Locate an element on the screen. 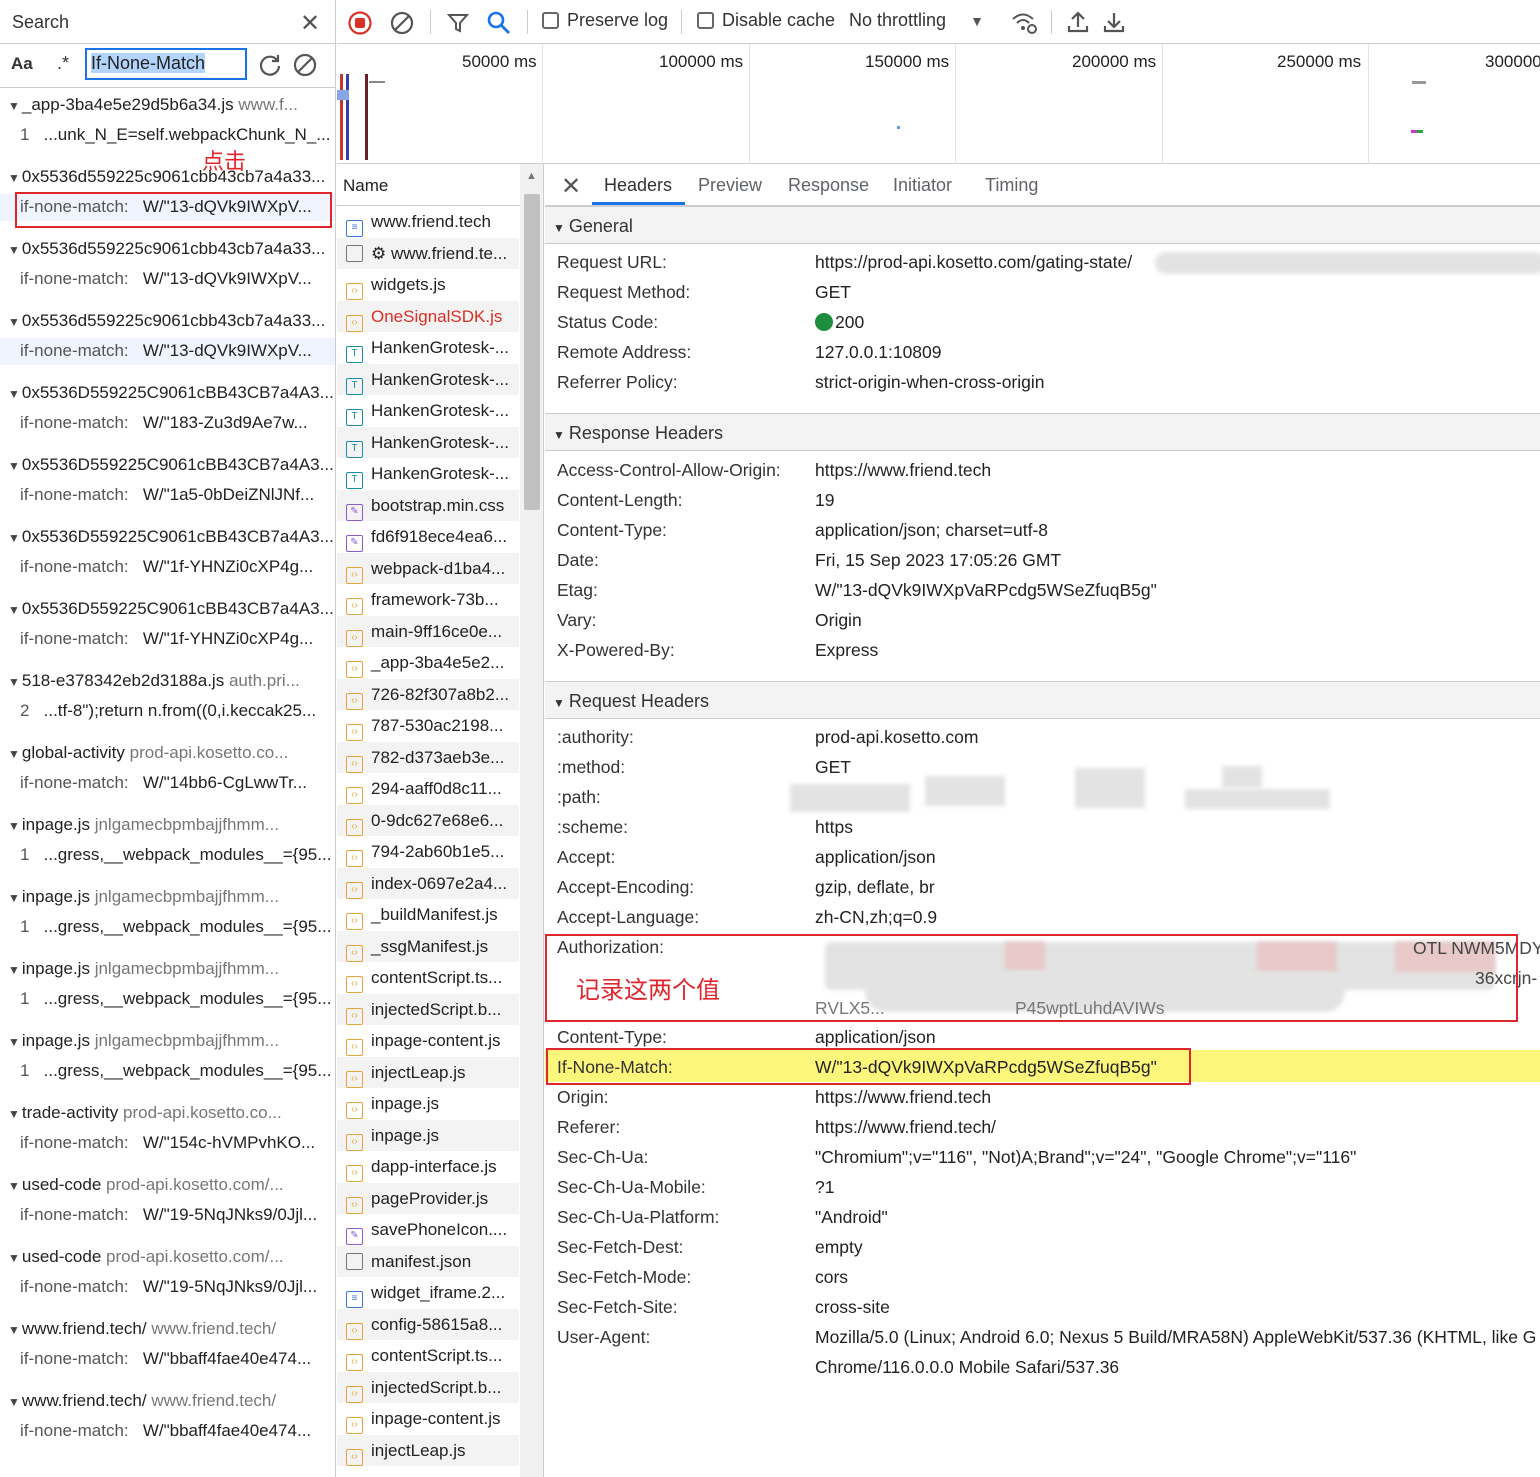 This screenshot has width=1540, height=1477. header-value: GET is located at coordinates (833, 767).